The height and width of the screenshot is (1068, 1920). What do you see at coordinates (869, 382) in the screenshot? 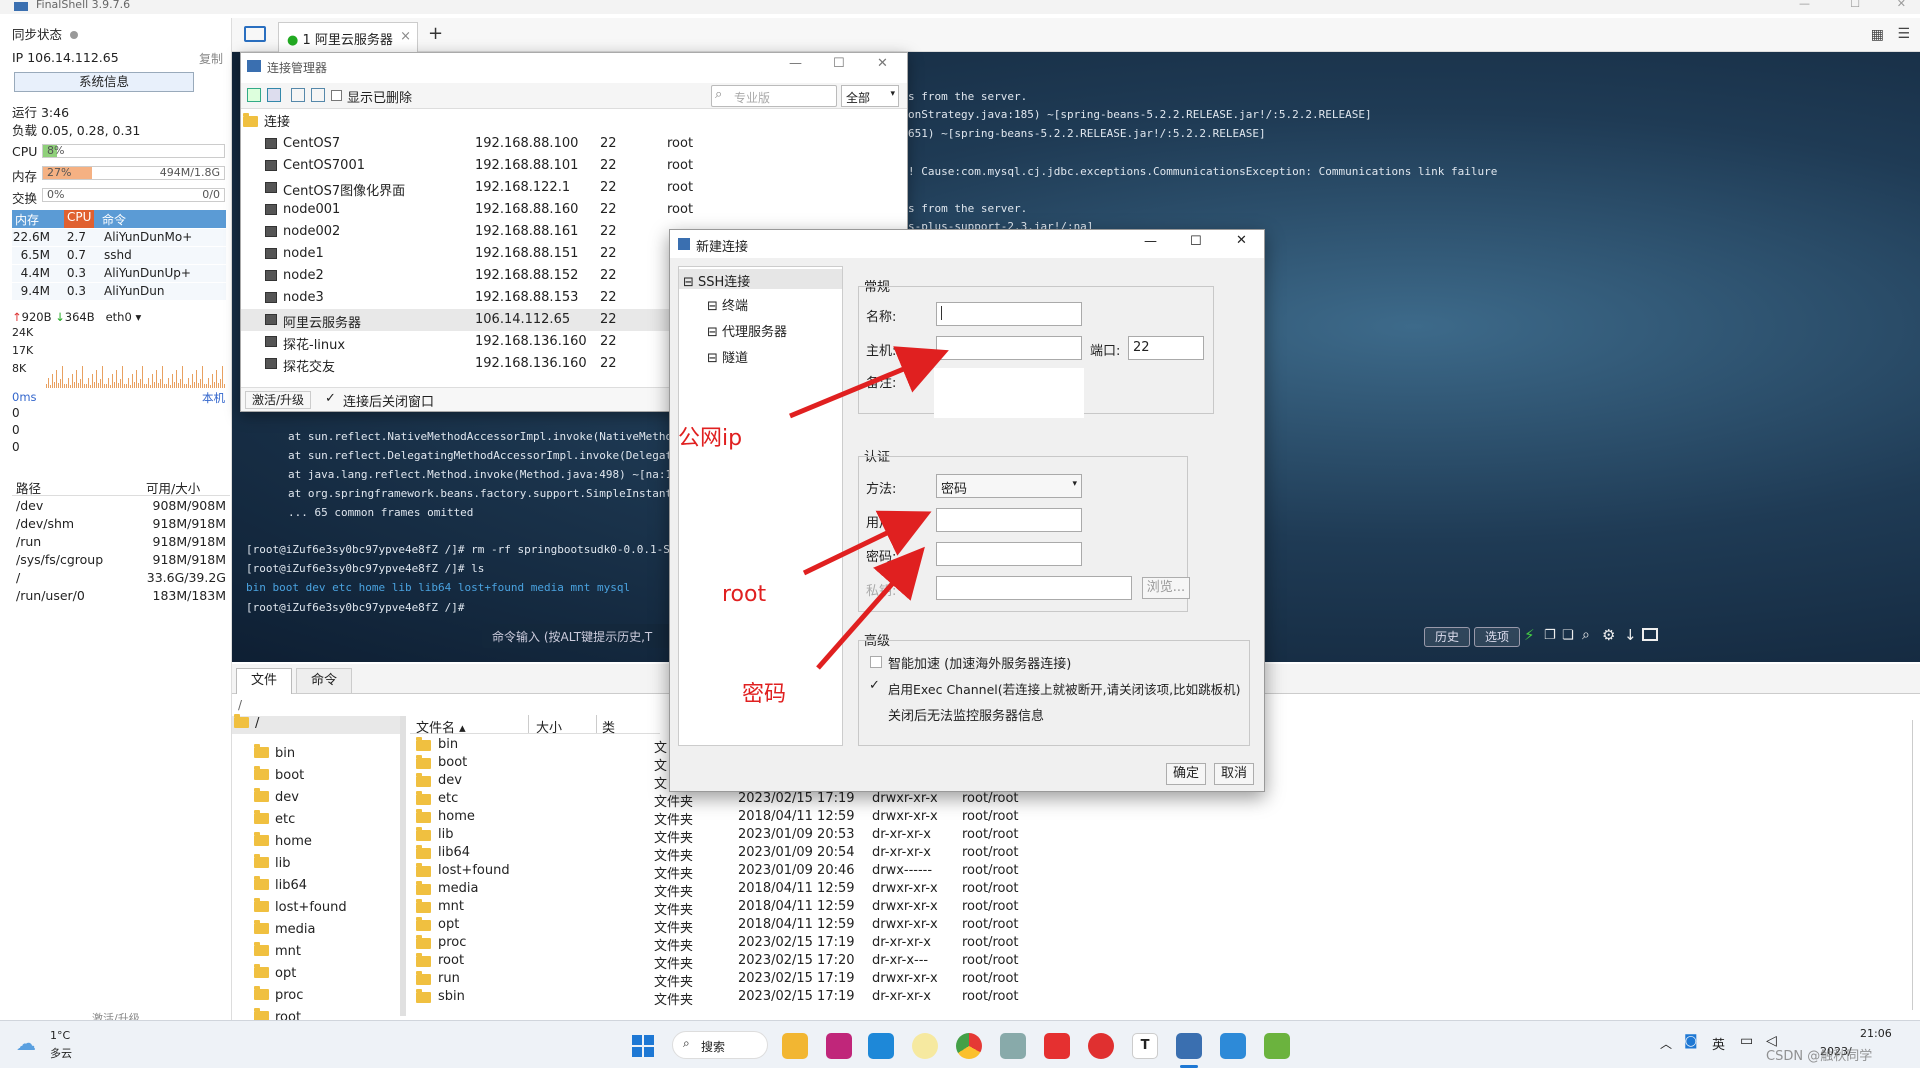
I see `arrow-host` at bounding box center [869, 382].